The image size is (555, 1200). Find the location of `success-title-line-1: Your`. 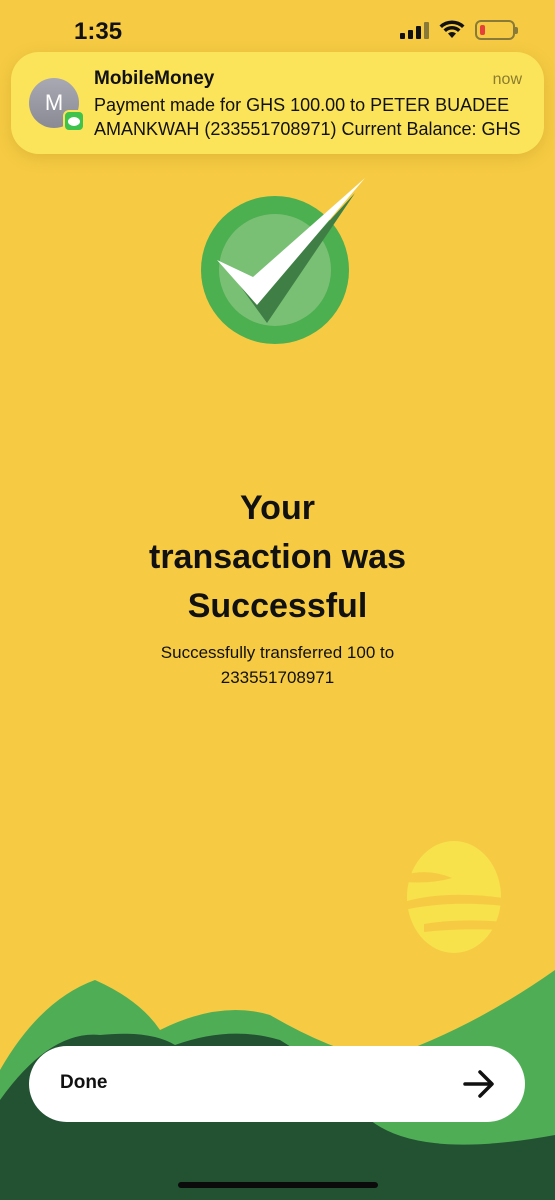

success-title-line-1: Your is located at coordinates (277, 508).